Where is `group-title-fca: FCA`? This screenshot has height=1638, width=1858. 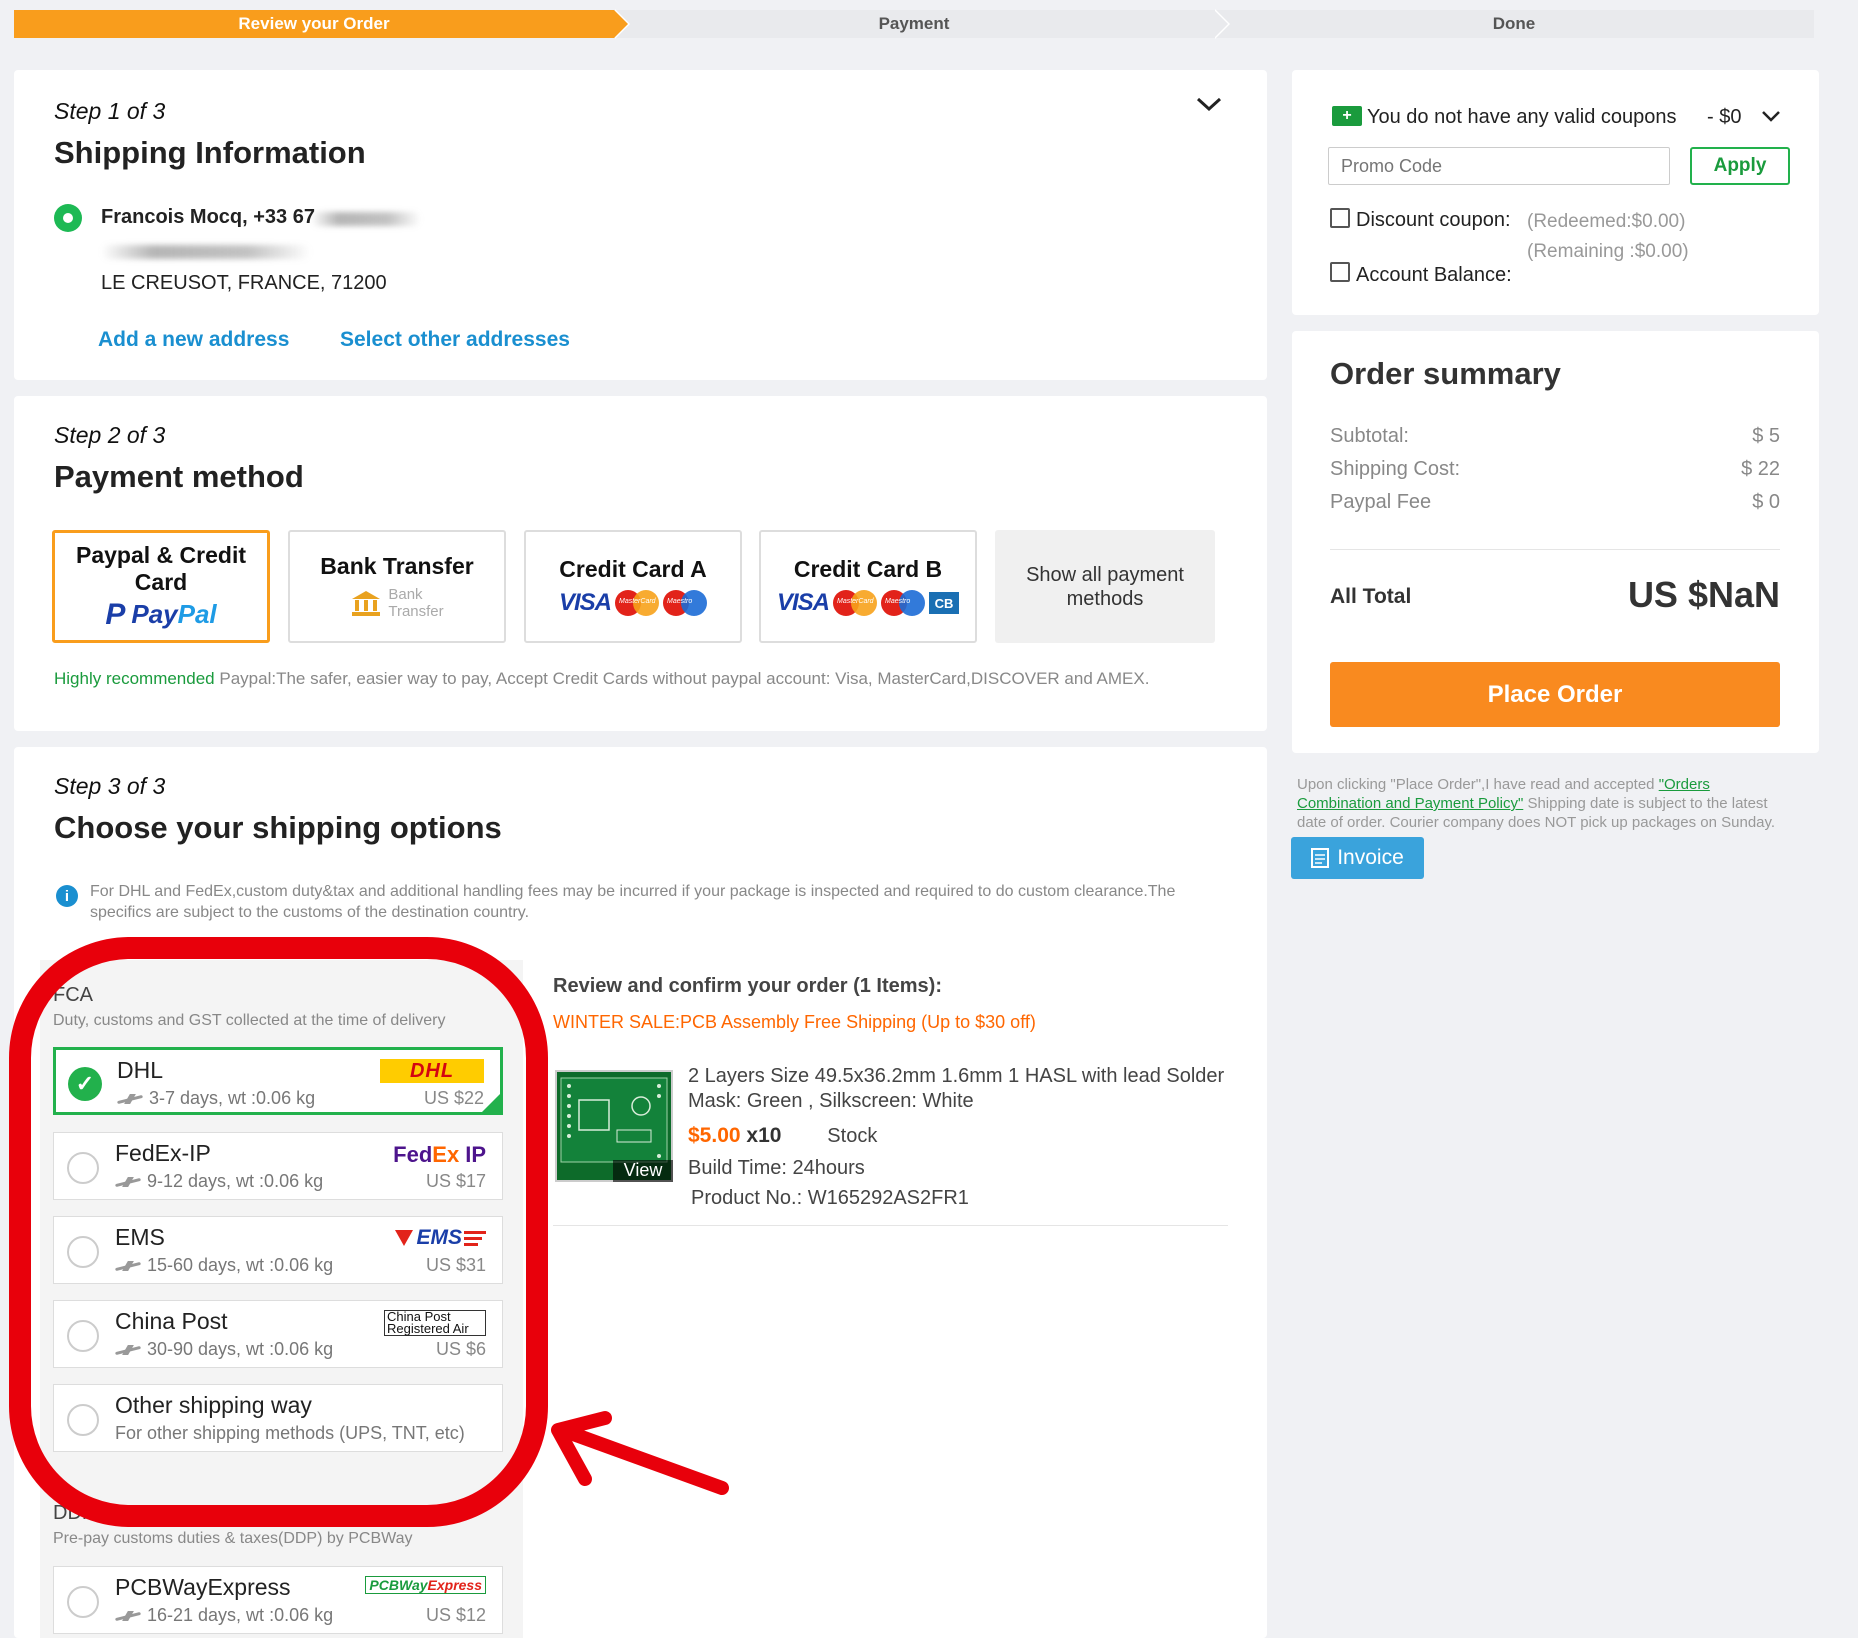 group-title-fca: FCA is located at coordinates (73, 995).